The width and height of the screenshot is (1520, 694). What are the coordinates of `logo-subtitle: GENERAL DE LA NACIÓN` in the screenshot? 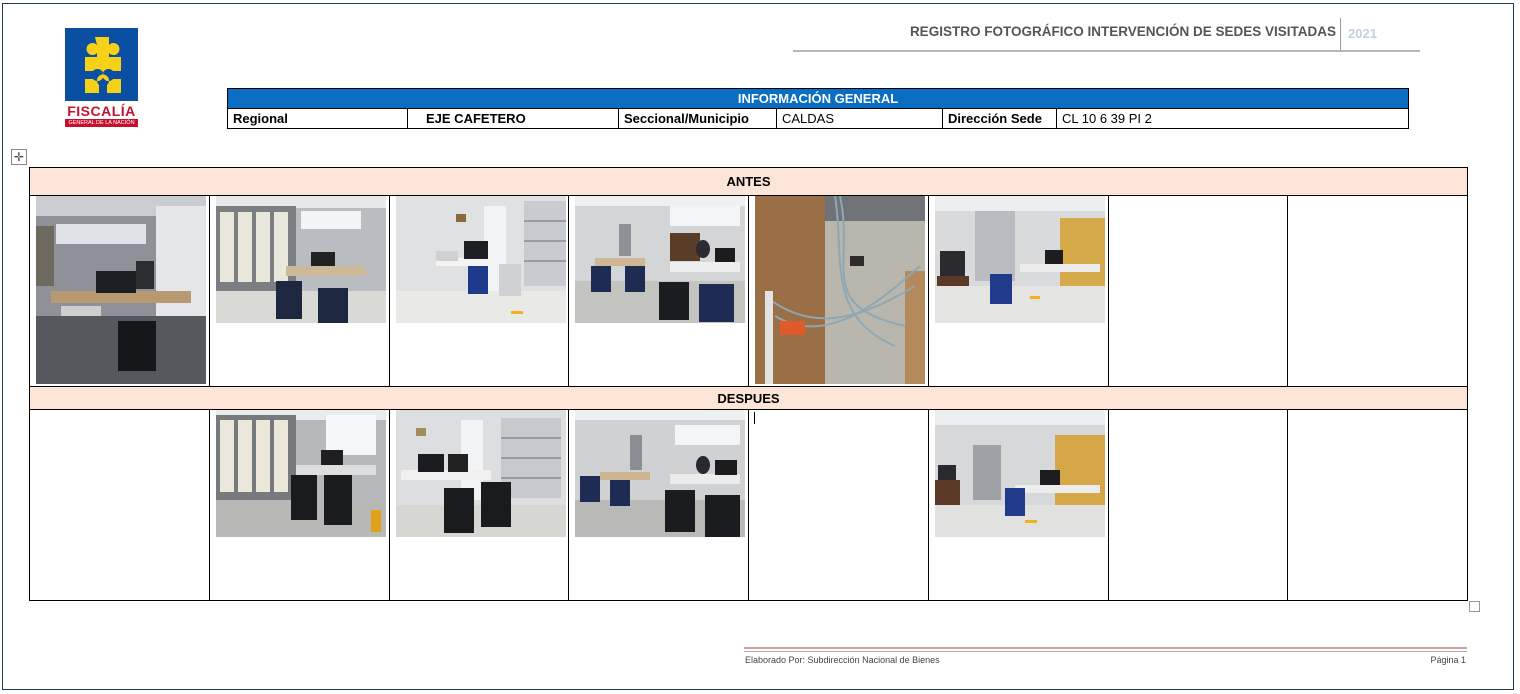 It's located at (101, 123).